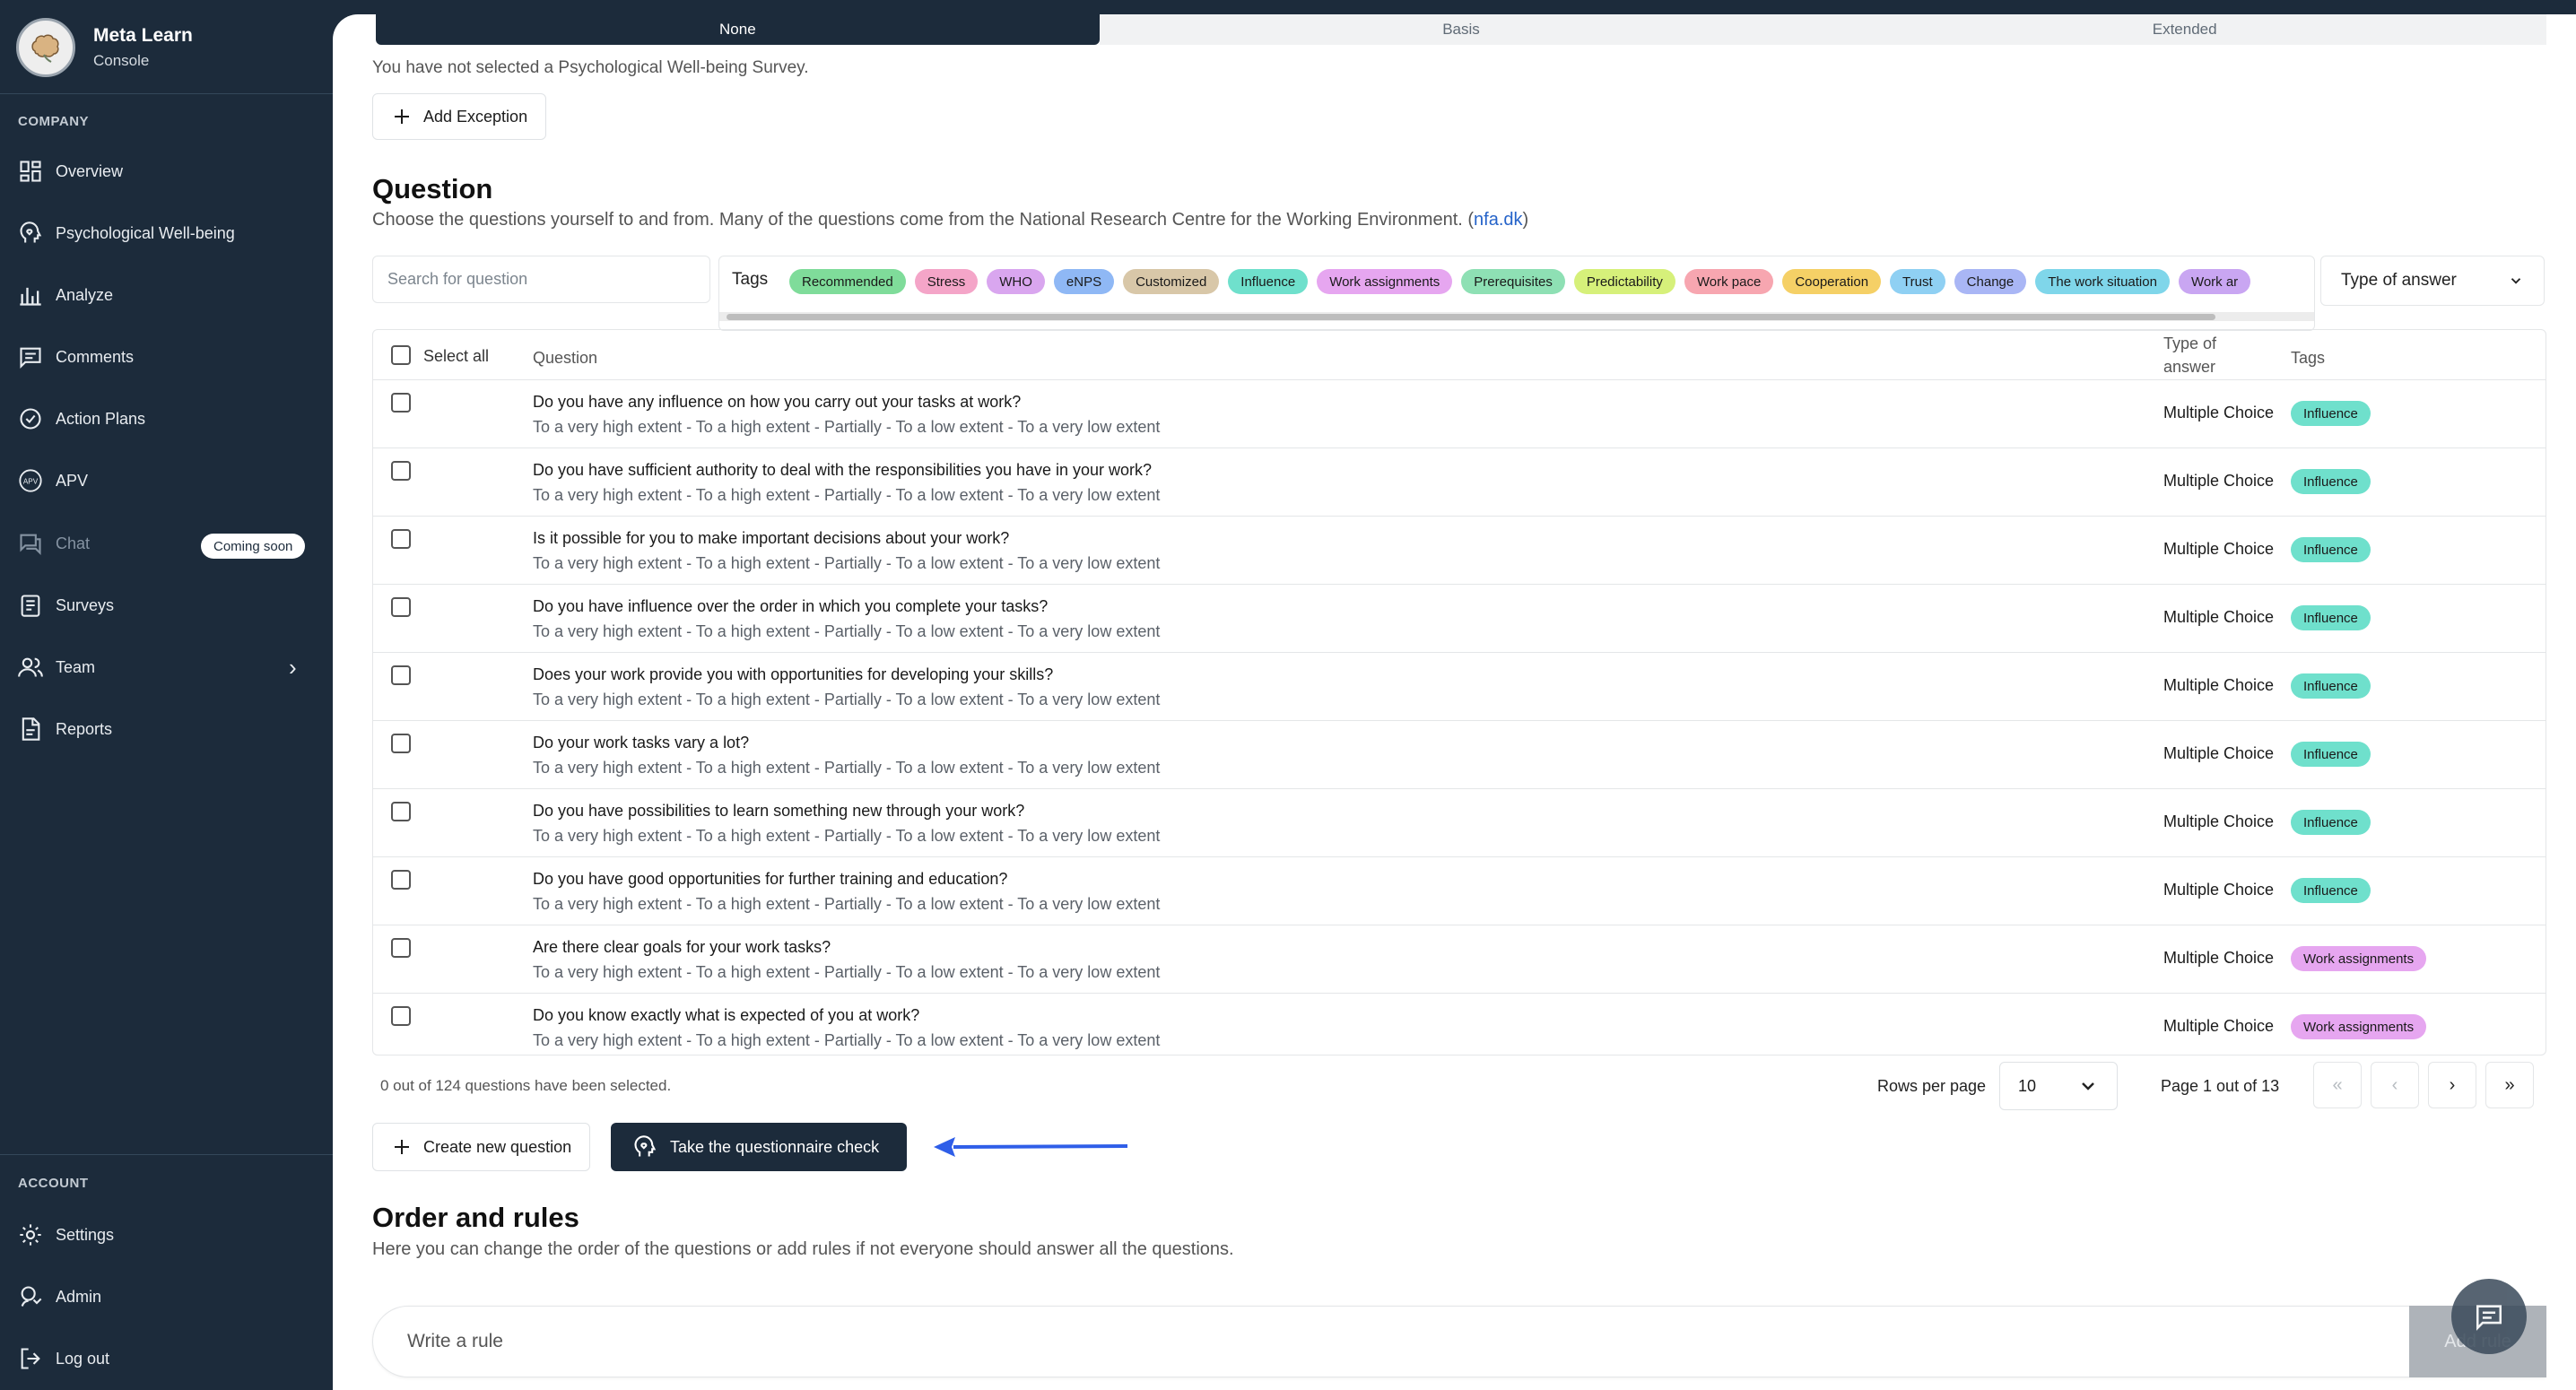 The width and height of the screenshot is (2576, 1390). Describe the element at coordinates (2214, 281) in the screenshot. I see `tag-filter-chip: Work ar` at that location.